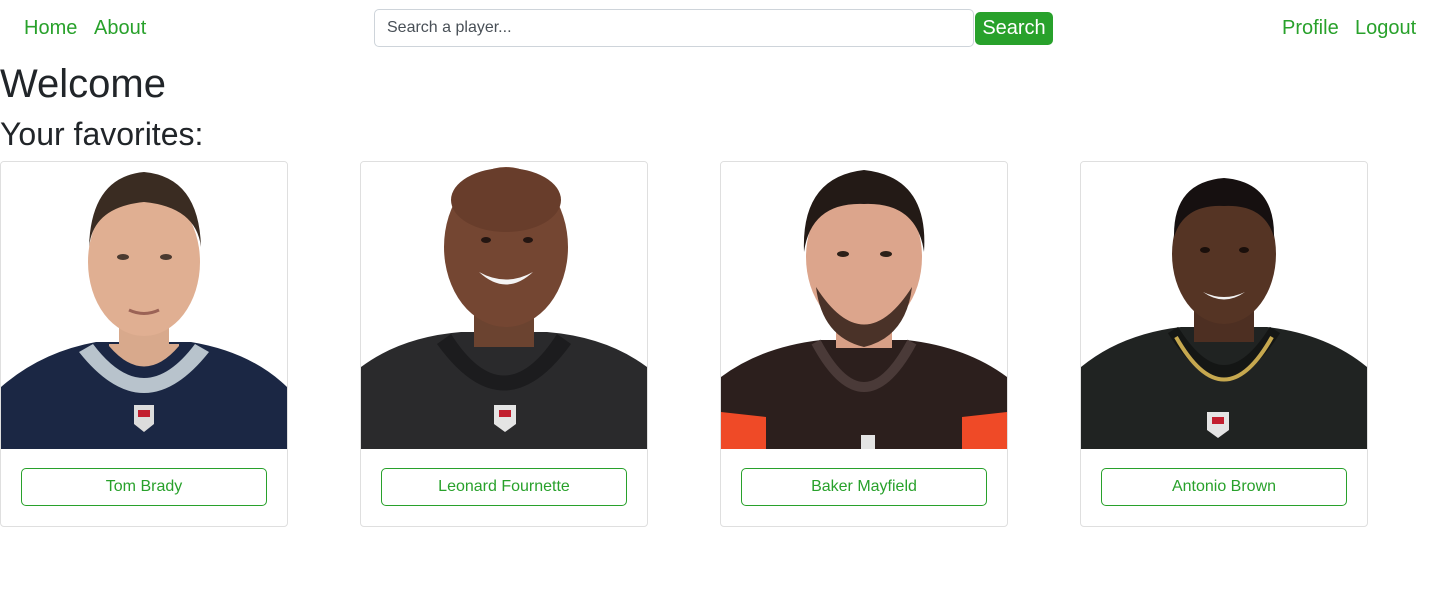  I want to click on player-name-button: Tom Brady, so click(144, 487).